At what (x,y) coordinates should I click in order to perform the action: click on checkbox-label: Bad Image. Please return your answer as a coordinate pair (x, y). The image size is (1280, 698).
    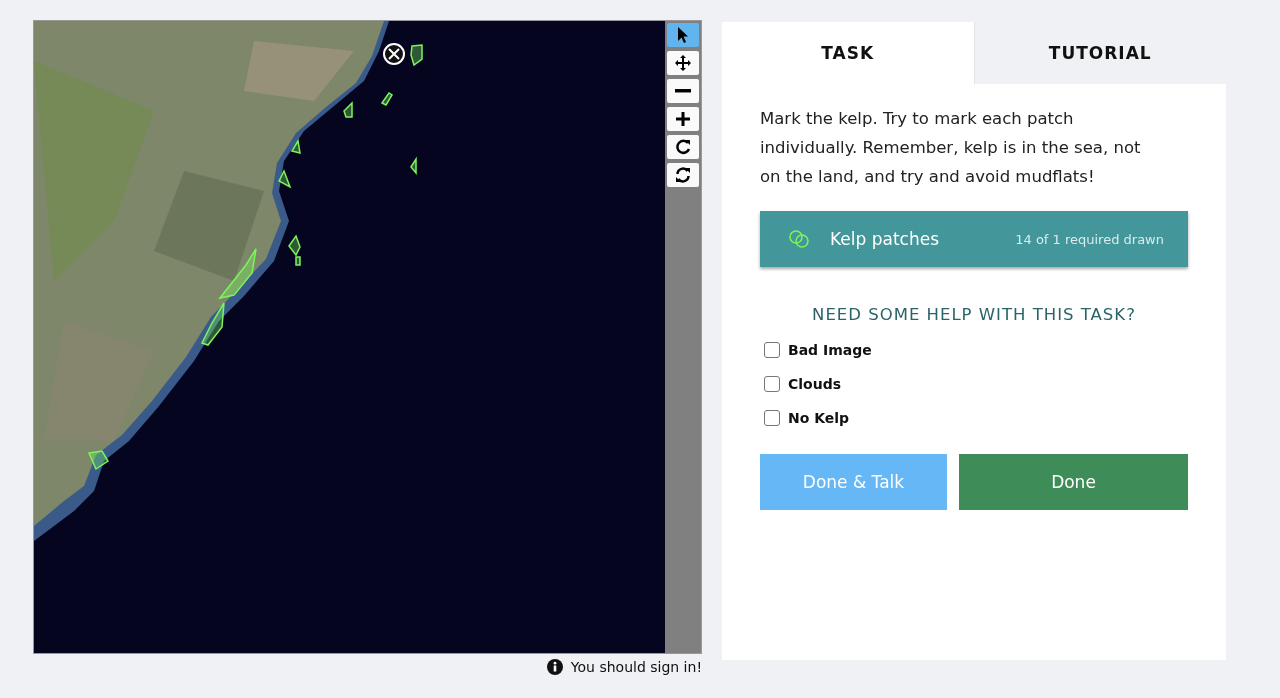
    Looking at the image, I should click on (830, 350).